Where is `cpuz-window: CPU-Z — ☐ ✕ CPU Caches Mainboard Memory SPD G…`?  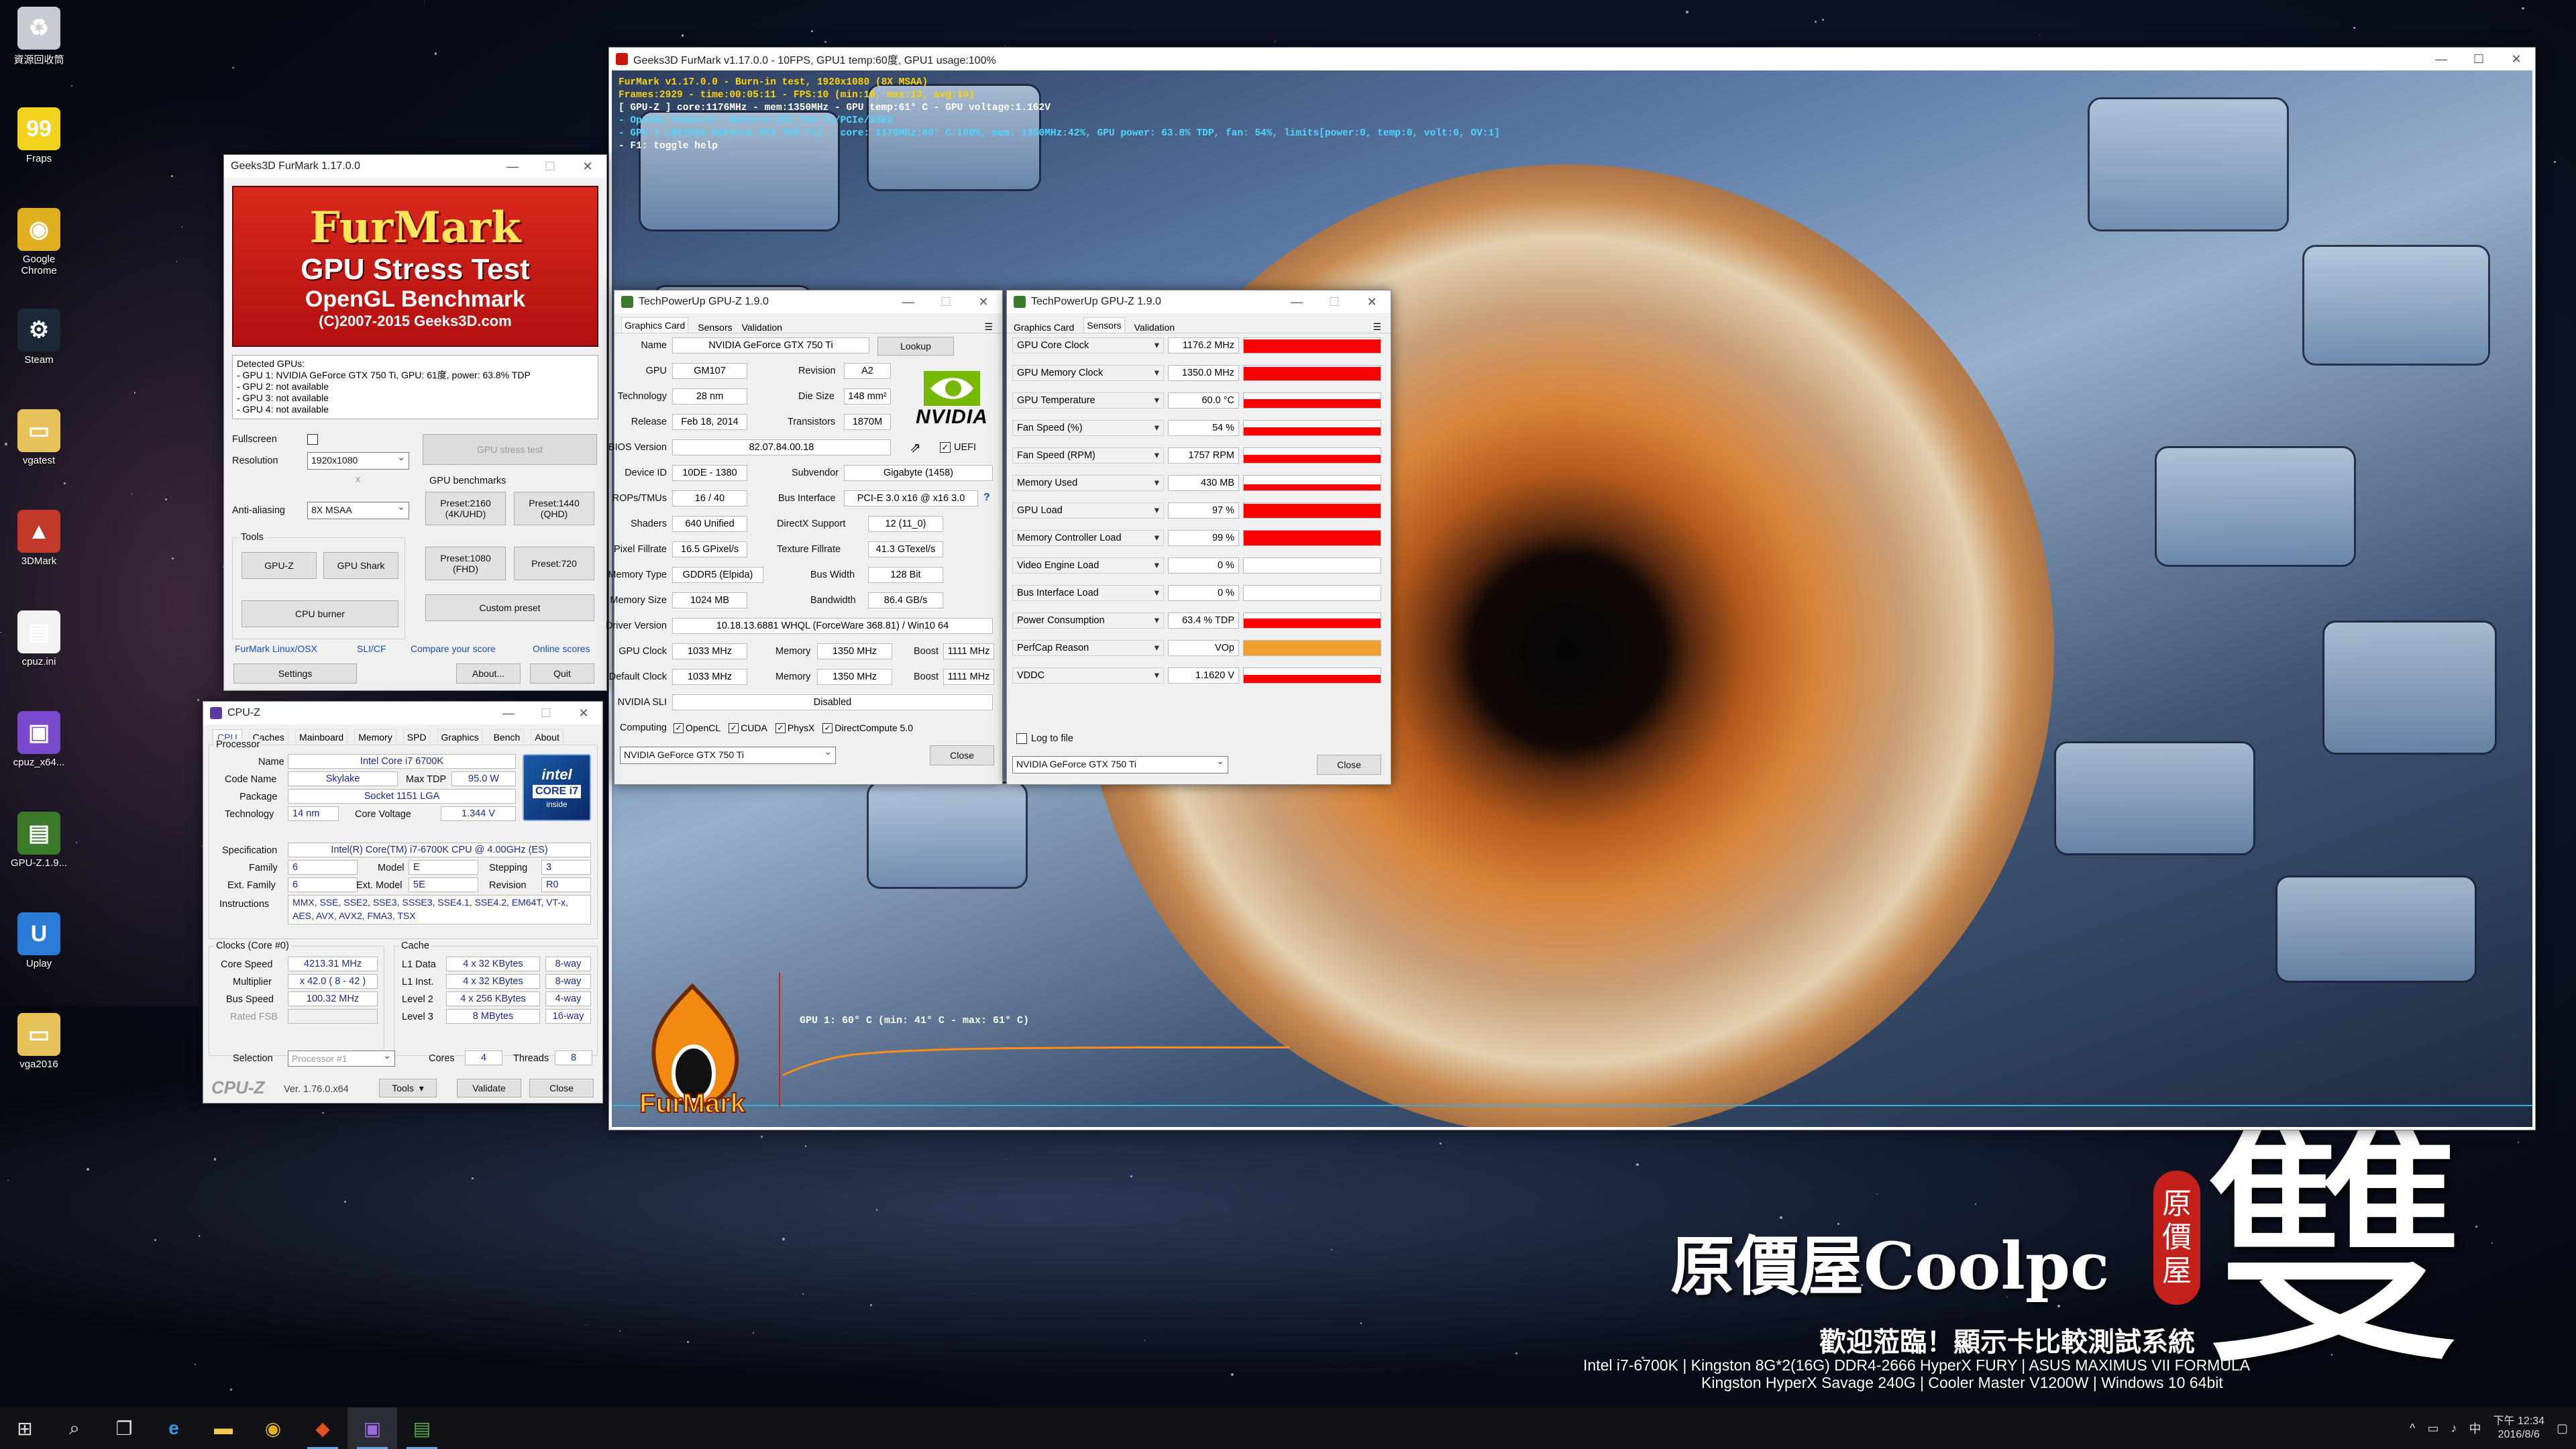 cpuz-window: CPU-Z — ☐ ✕ CPU Caches Mainboard Memory SPD G… is located at coordinates (403, 902).